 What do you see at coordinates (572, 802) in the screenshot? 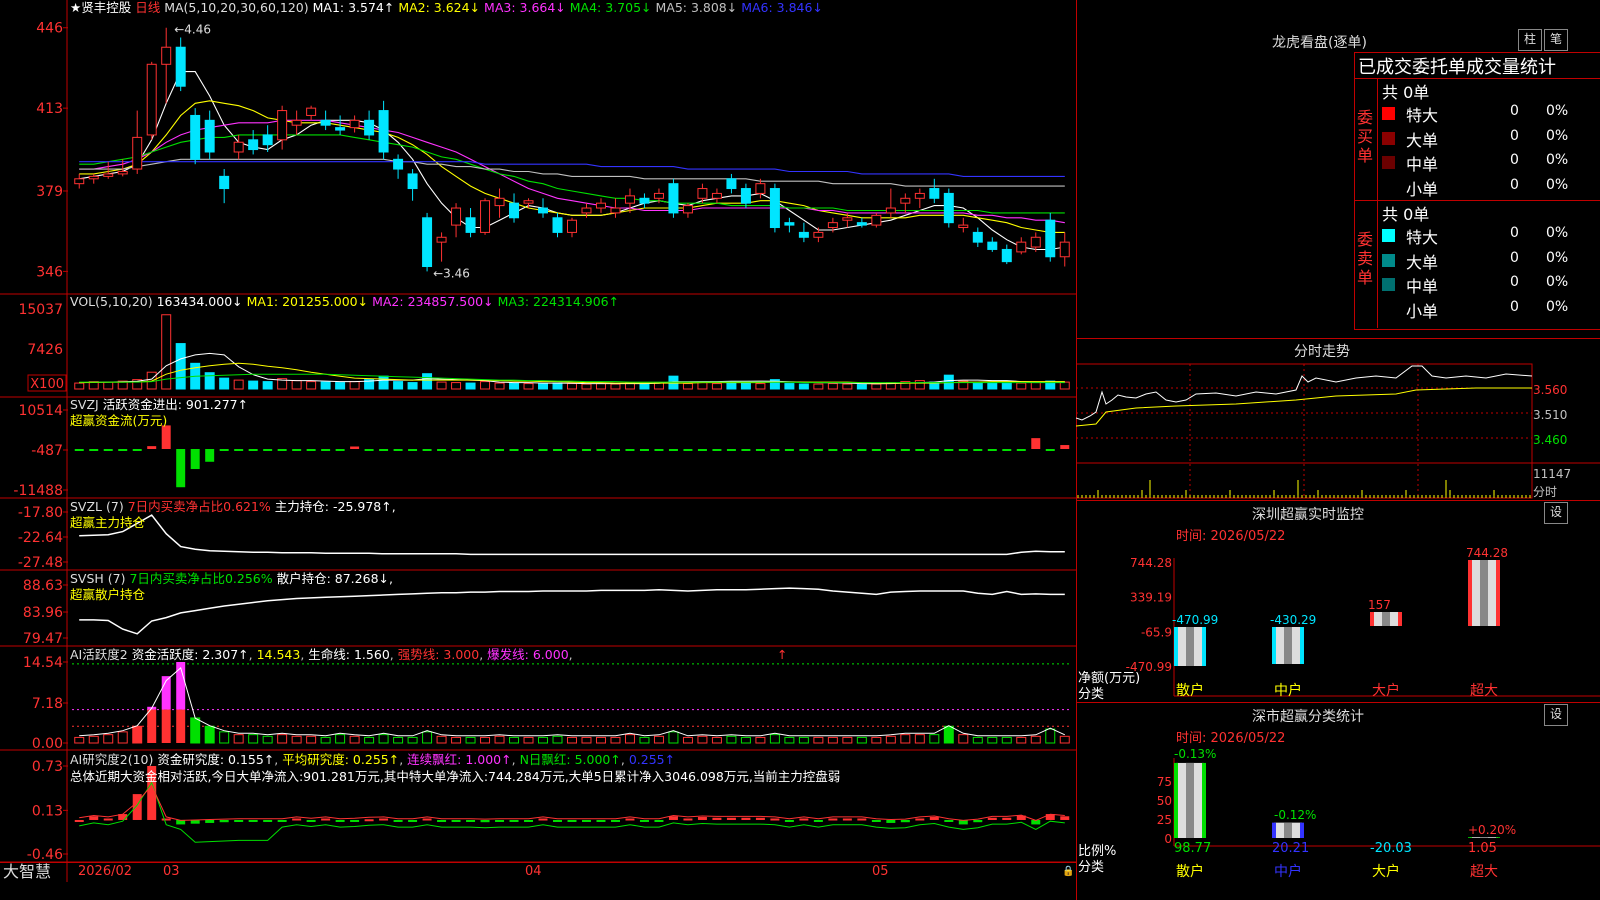
I see `research-line-red` at bounding box center [572, 802].